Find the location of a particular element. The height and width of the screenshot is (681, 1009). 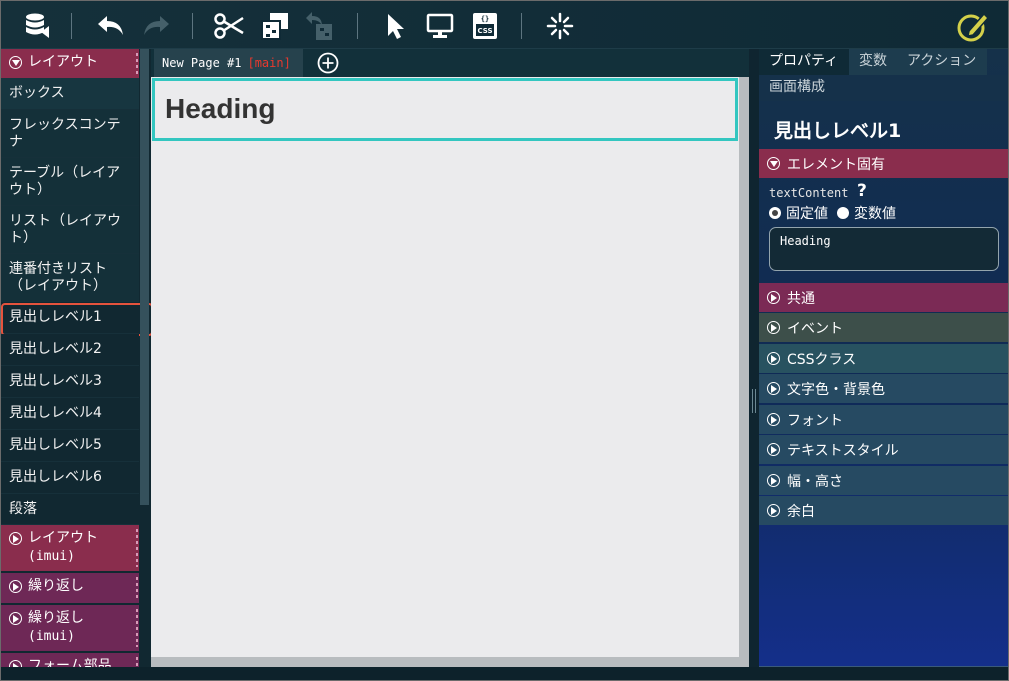

section-common: 共通 is located at coordinates (883, 297).